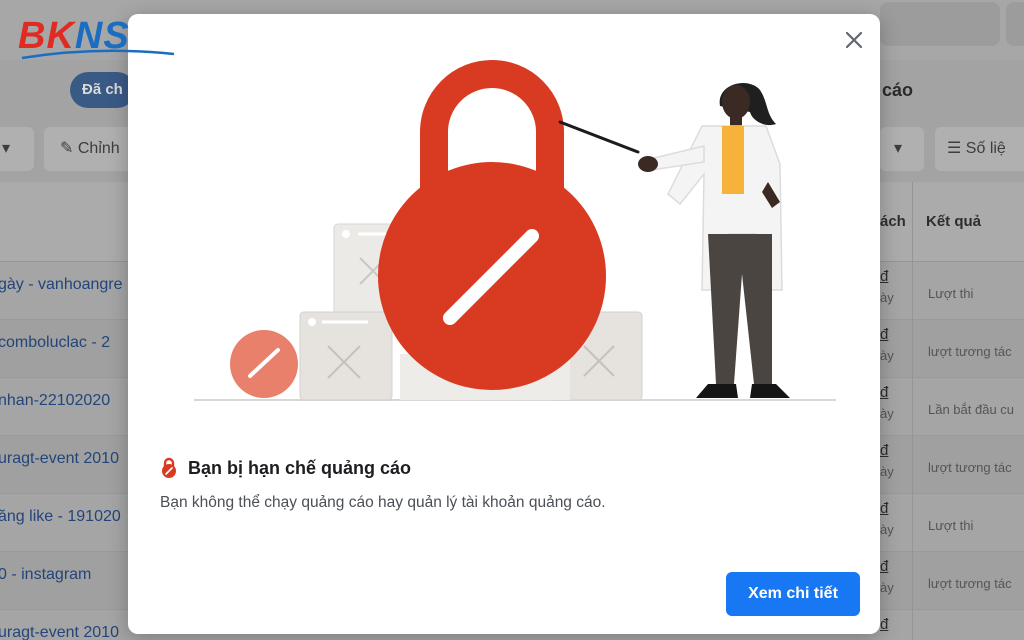  I want to click on small-block-badge-icon, so click(264, 364).